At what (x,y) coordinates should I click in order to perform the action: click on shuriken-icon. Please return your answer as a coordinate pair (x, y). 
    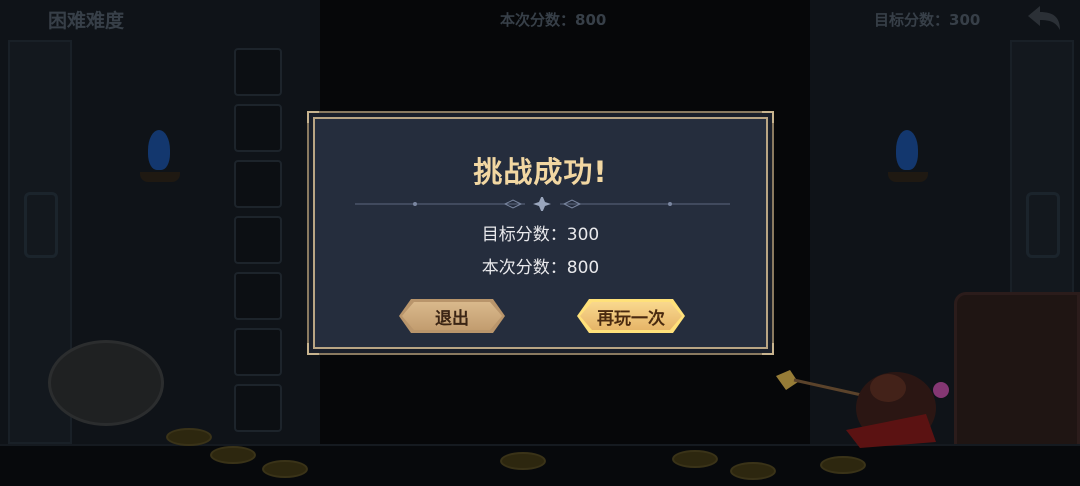
    Looking at the image, I should click on (542, 204).